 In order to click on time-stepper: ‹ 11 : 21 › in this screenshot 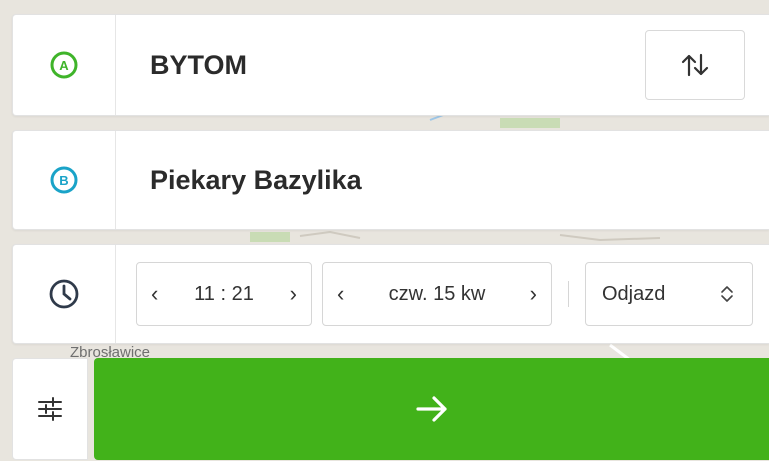, I will do `click(224, 294)`.